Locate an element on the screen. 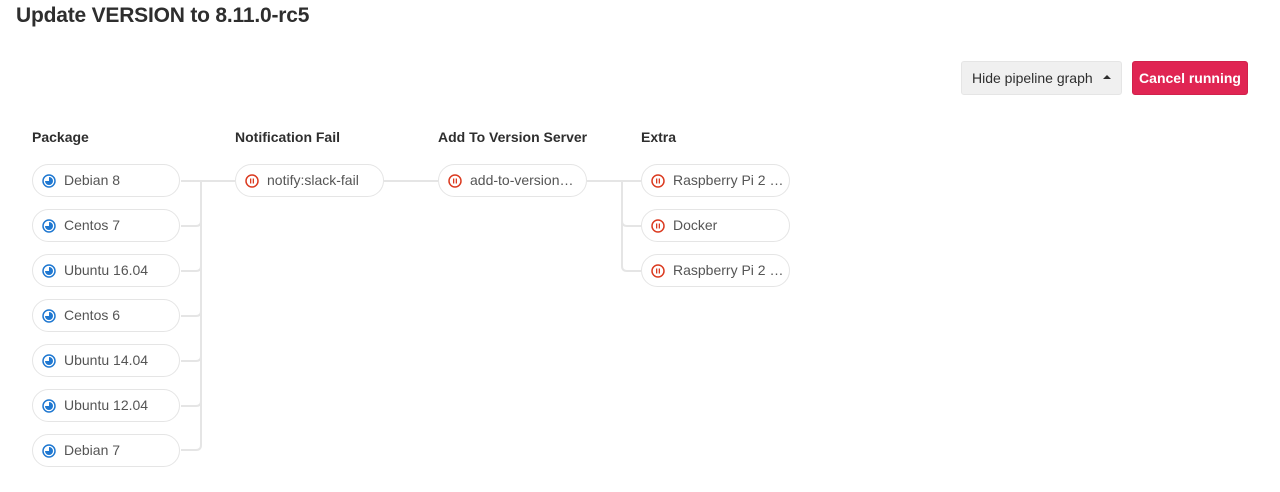 This screenshot has height=492, width=1280. job-label: Ubuntu 14.04 is located at coordinates (106, 360).